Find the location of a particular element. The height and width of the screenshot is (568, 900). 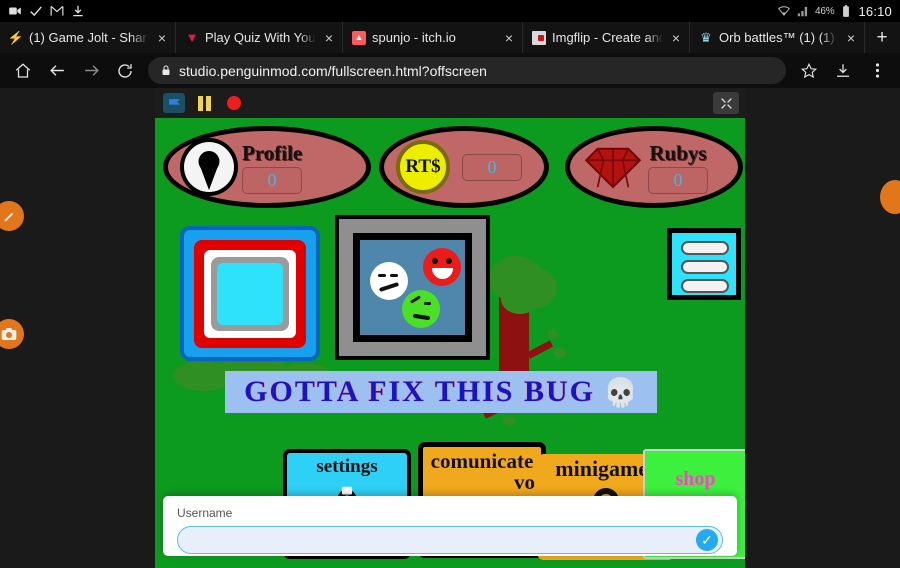

gamejolt-icon: ⚡ is located at coordinates (16, 37).